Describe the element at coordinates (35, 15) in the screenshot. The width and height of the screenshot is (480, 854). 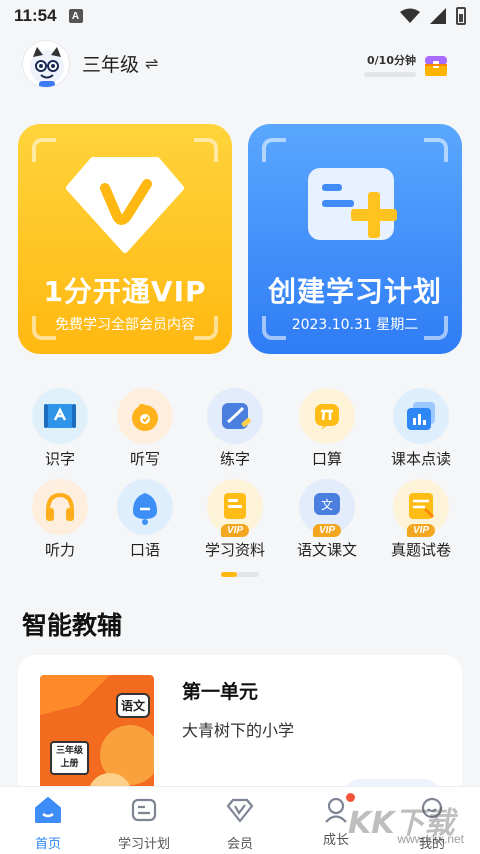
I see `status-time: 11:54` at that location.